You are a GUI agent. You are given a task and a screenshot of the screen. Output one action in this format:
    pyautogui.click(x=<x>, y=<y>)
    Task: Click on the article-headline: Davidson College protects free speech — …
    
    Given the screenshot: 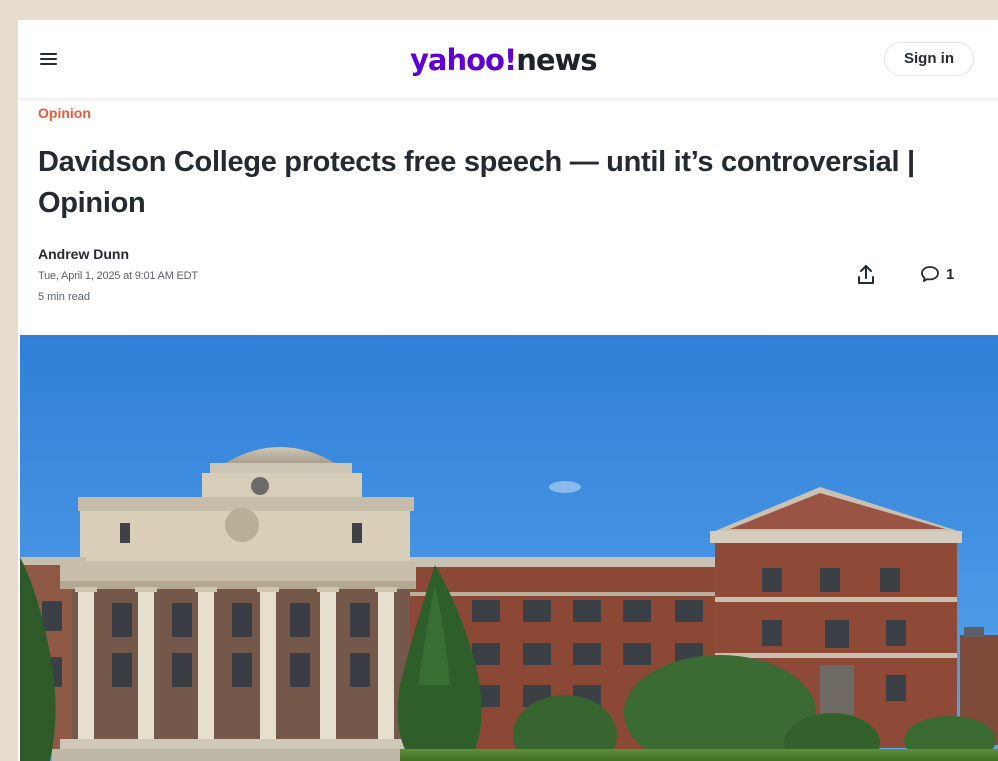 What is the action you would take?
    pyautogui.click(x=476, y=182)
    